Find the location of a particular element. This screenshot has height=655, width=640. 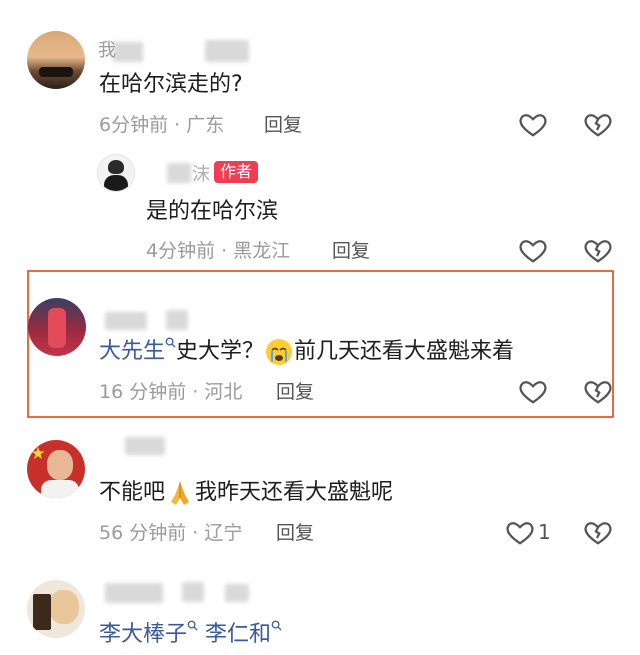

mention-name: 李仁和 is located at coordinates (238, 634).